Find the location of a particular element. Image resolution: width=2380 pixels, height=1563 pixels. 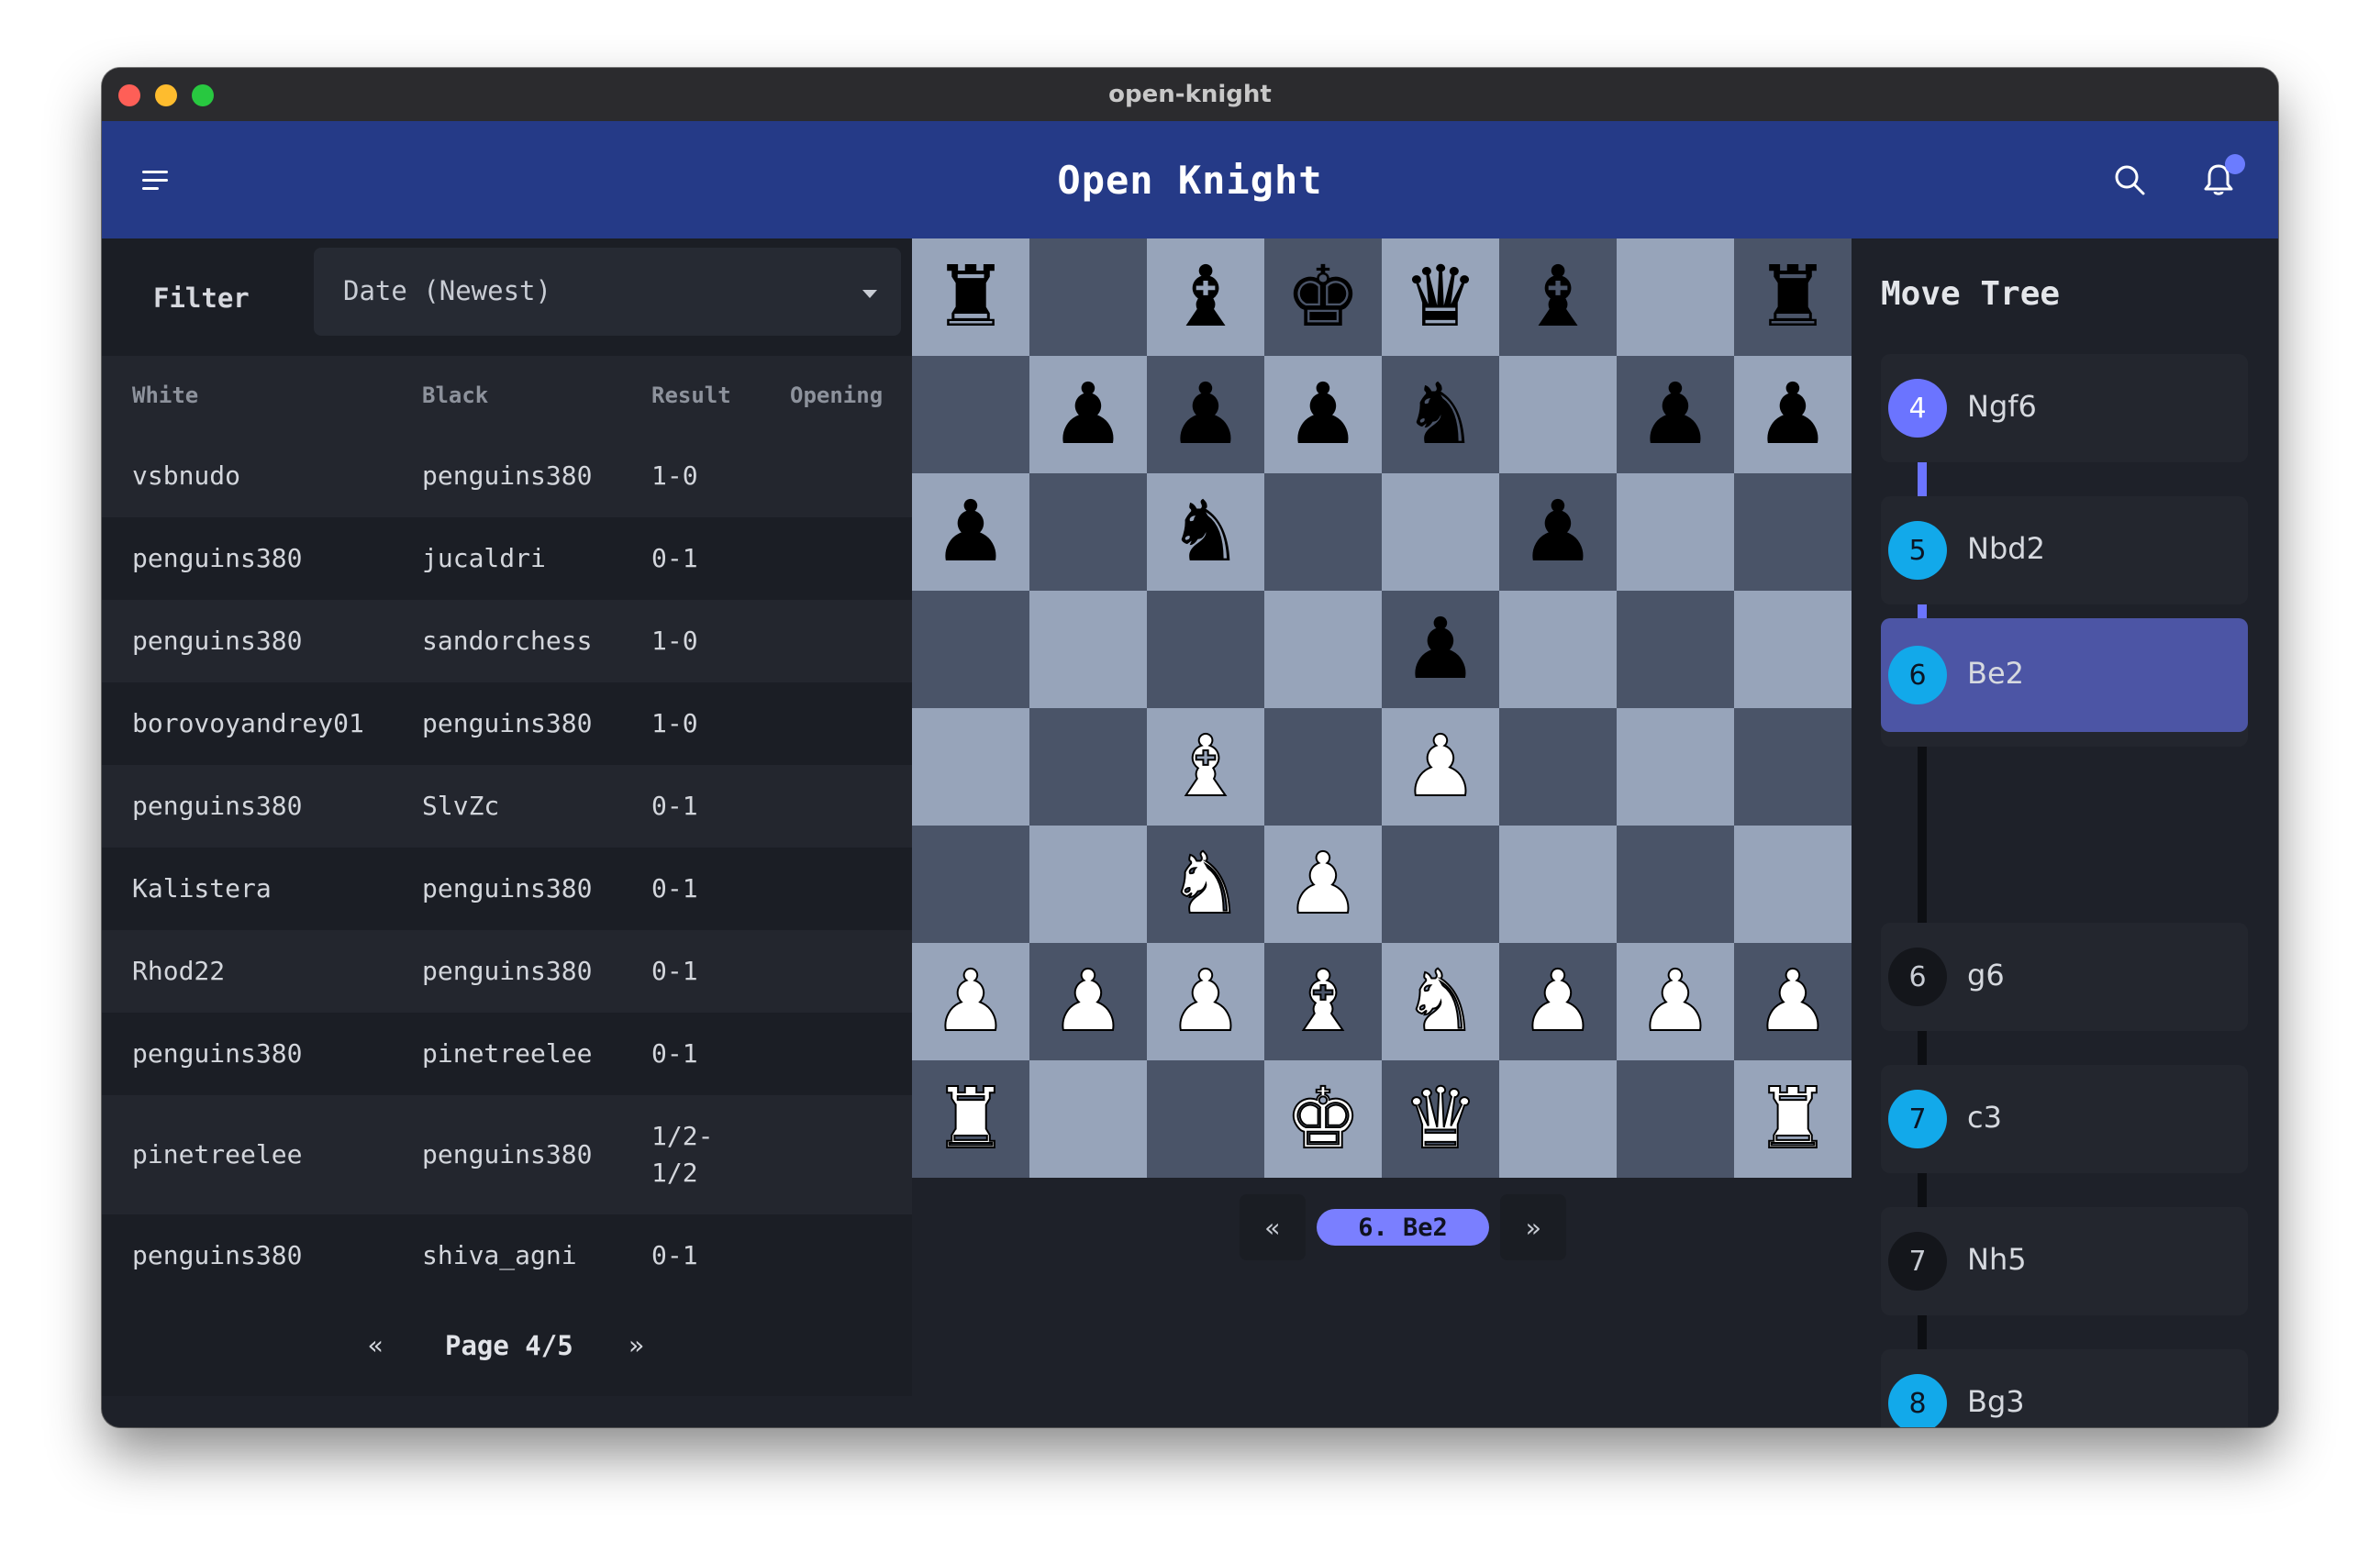

column-header-opening: Opening is located at coordinates (836, 395).